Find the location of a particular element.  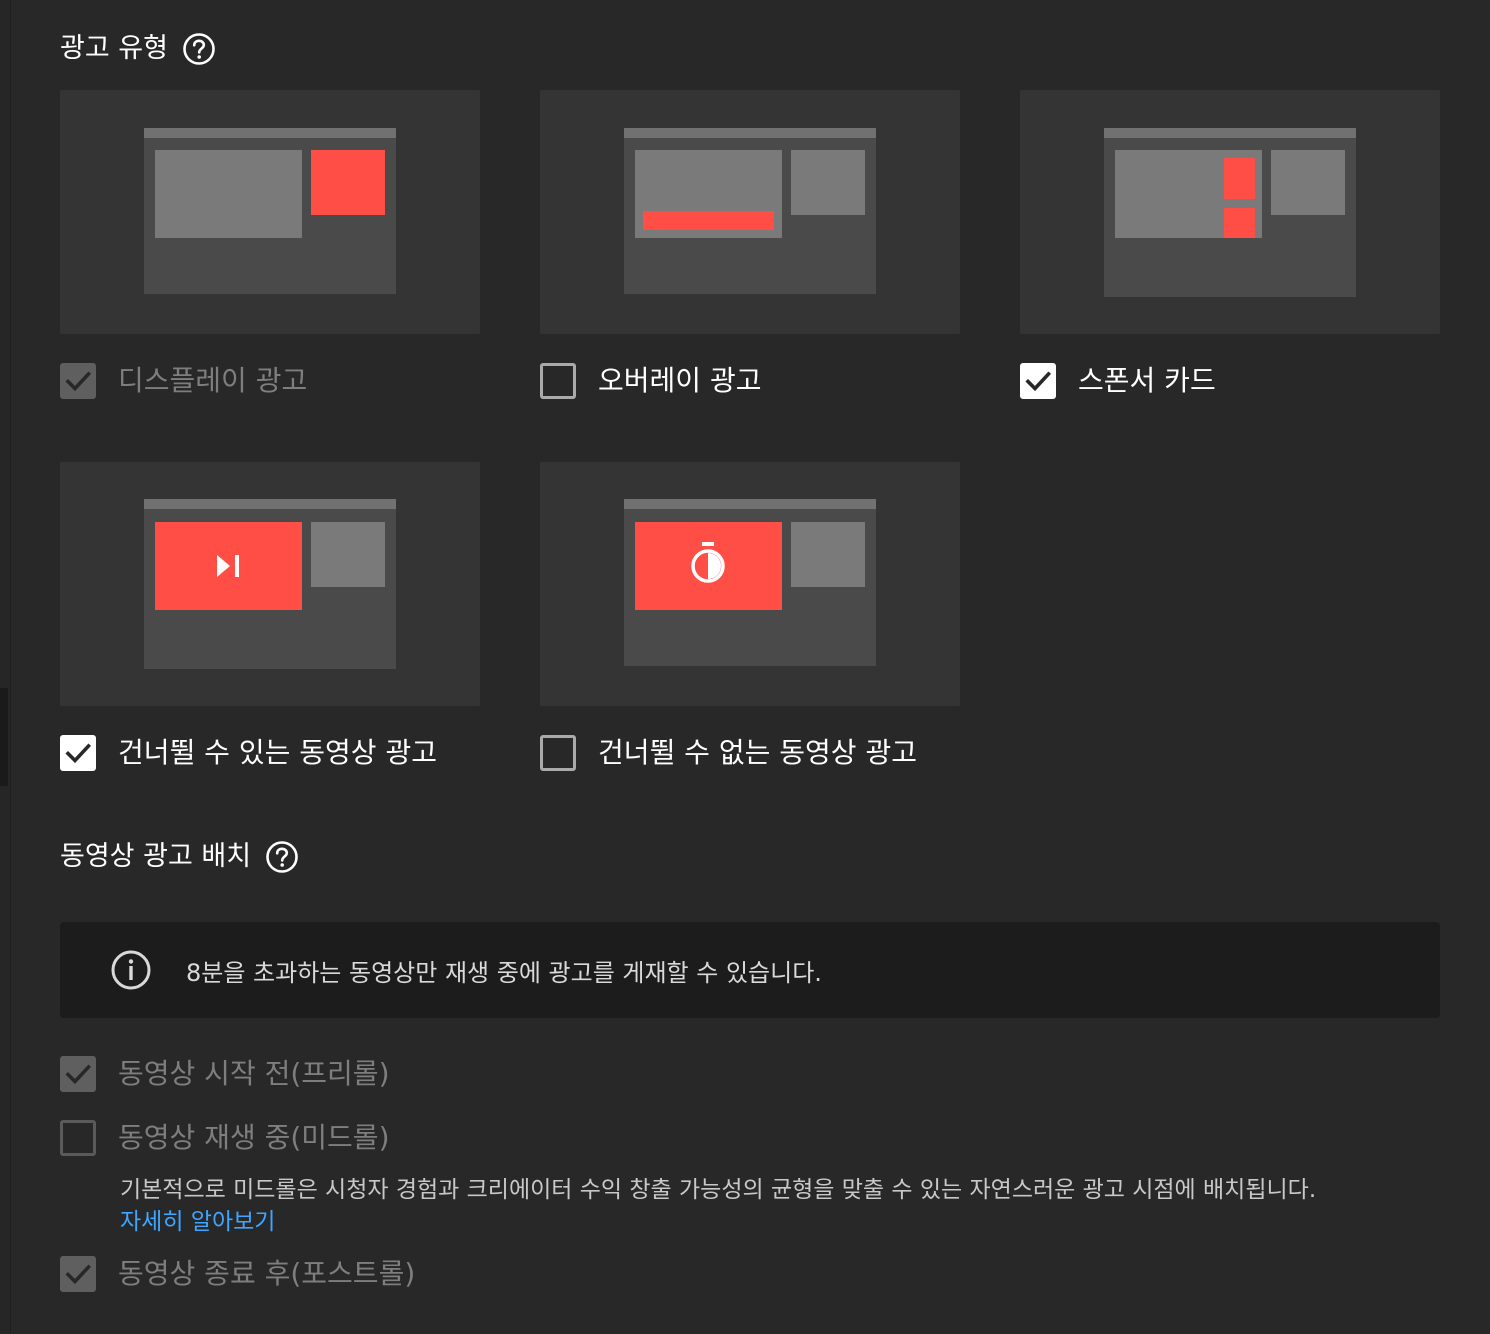

midroll-info-banner: 8분을 초과하는 동영상만 재생 중에 광고를 게재할 수 있습니다. is located at coordinates (750, 970).